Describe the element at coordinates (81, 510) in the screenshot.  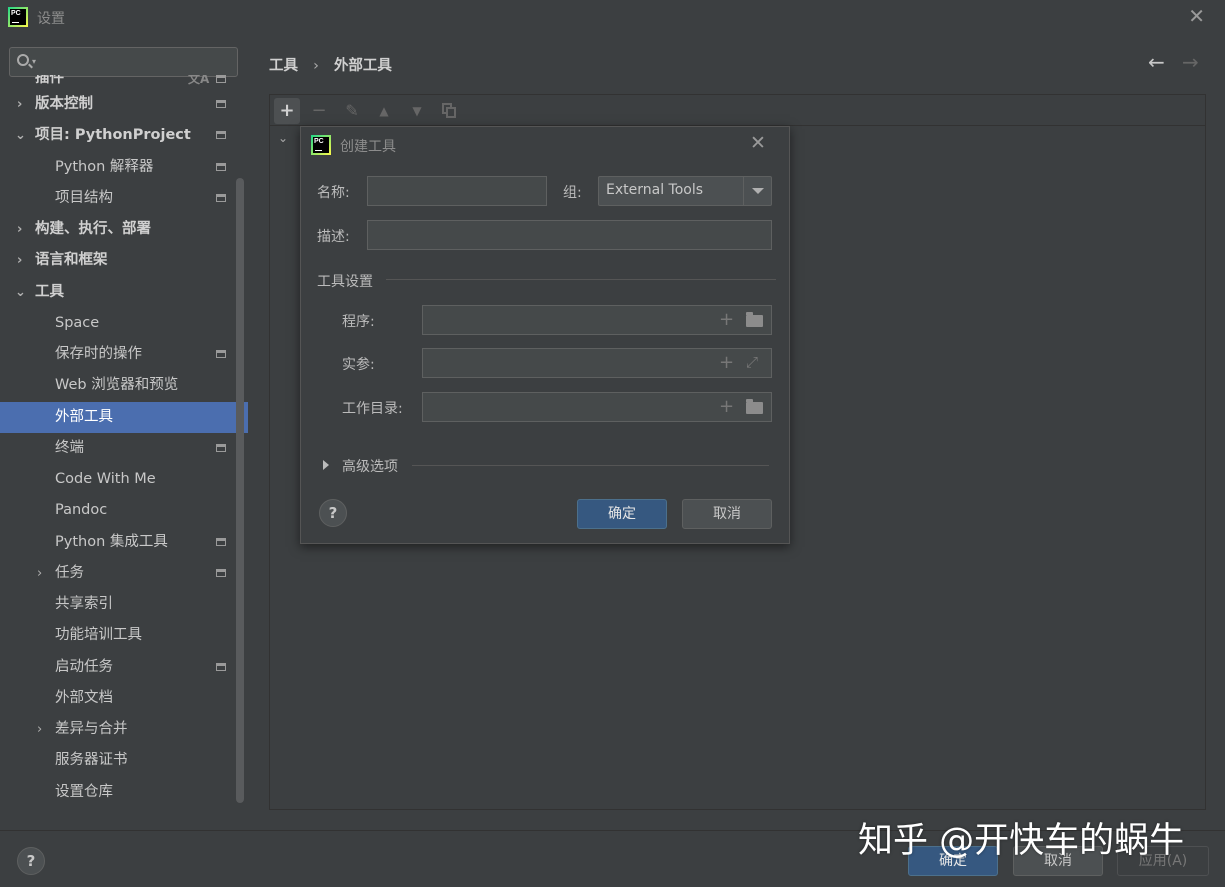
I see `sidebar-item-label: Pandoc` at that location.